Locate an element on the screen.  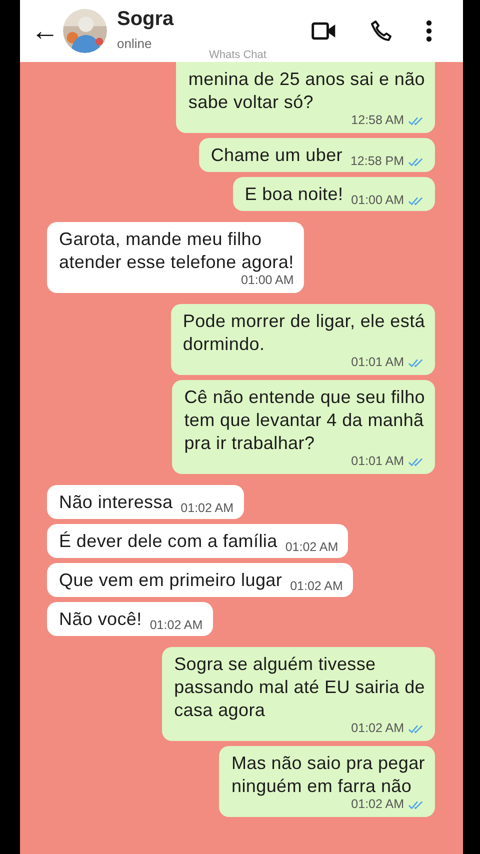
message-text: E boa noite! is located at coordinates (294, 194).